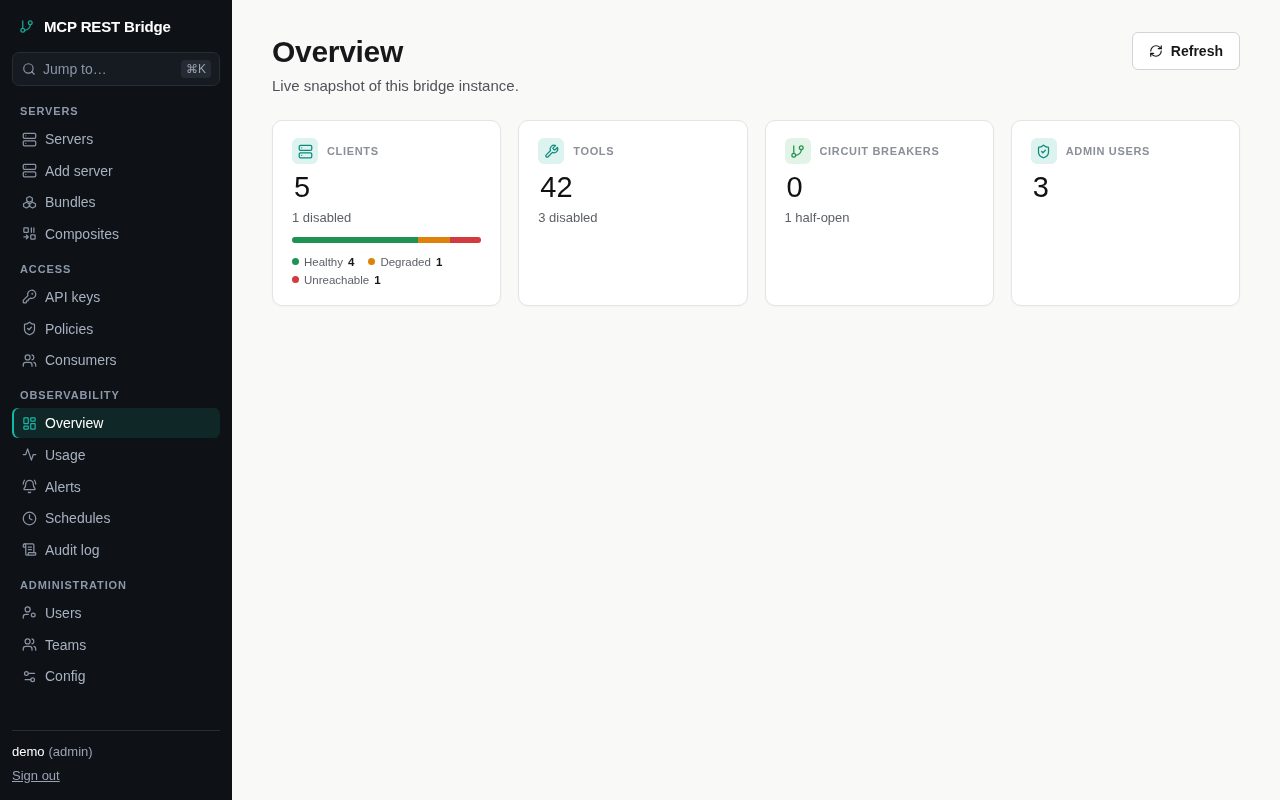 The image size is (1280, 800). Describe the element at coordinates (1155, 51) in the screenshot. I see `refresh-icon` at that location.